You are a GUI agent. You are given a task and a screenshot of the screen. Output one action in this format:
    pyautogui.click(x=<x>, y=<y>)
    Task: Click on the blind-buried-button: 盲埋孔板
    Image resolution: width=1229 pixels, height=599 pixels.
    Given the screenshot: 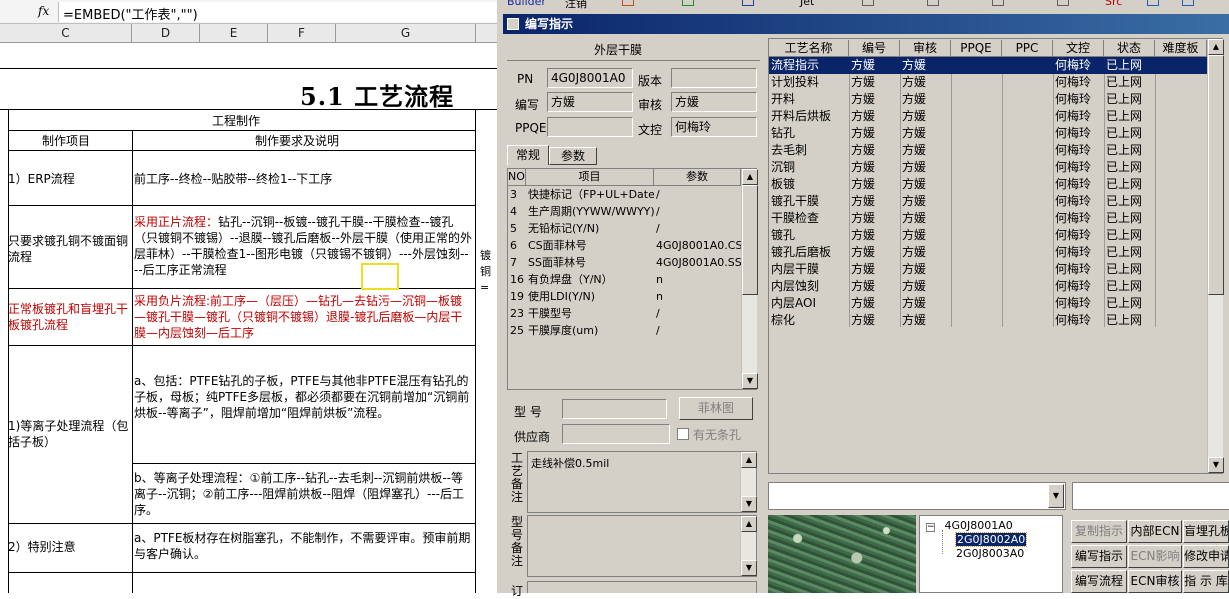 What is the action you would take?
    pyautogui.click(x=1206, y=531)
    